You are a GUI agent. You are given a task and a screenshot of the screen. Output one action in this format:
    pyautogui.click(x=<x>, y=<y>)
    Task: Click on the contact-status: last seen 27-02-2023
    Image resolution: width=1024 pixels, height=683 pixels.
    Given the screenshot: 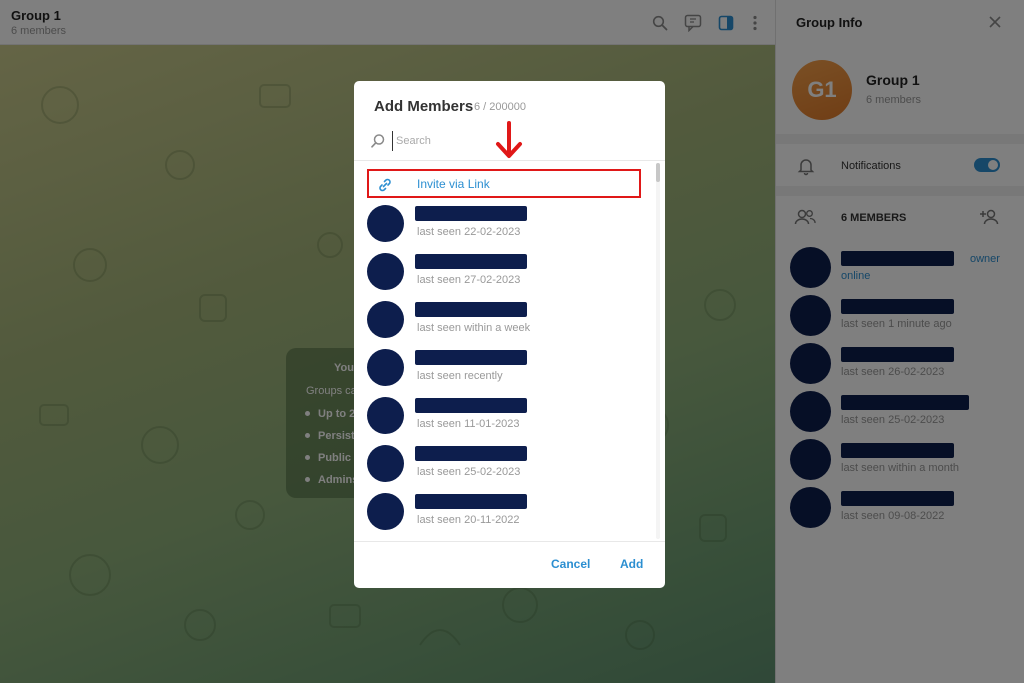 What is the action you would take?
    pyautogui.click(x=469, y=280)
    